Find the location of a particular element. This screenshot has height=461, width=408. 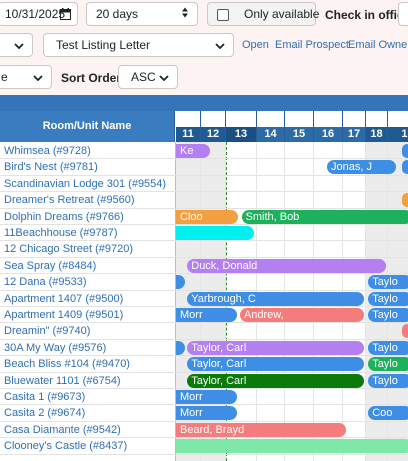

day-date: 16 is located at coordinates (328, 134).